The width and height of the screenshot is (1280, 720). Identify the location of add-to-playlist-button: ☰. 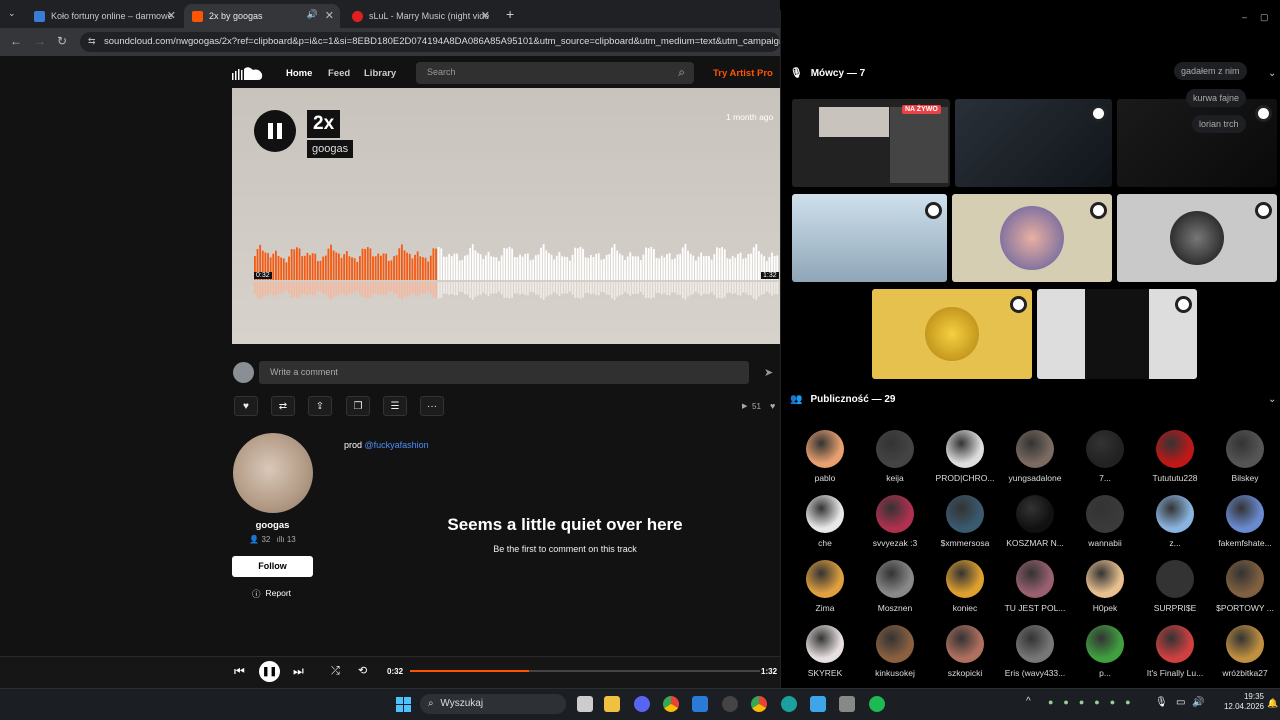
(395, 406).